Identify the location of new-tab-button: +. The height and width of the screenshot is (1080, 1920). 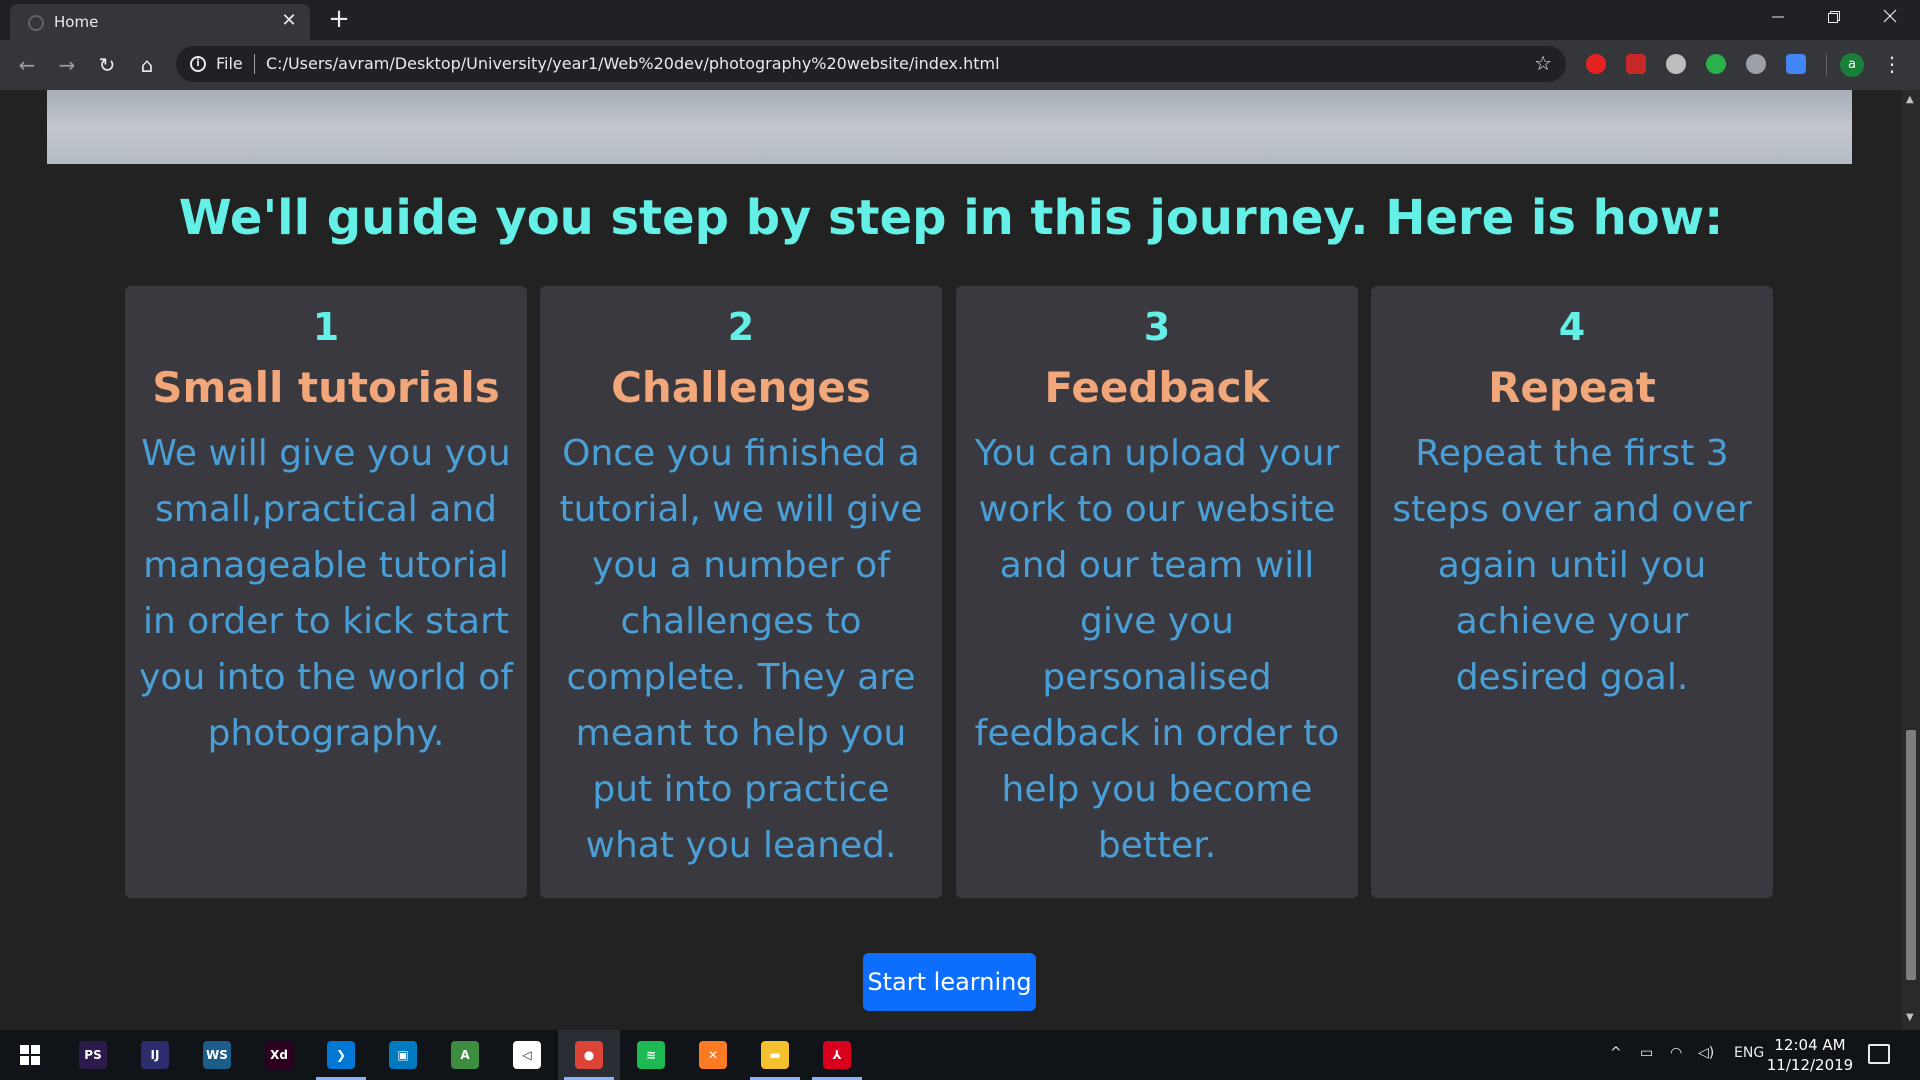
(339, 19).